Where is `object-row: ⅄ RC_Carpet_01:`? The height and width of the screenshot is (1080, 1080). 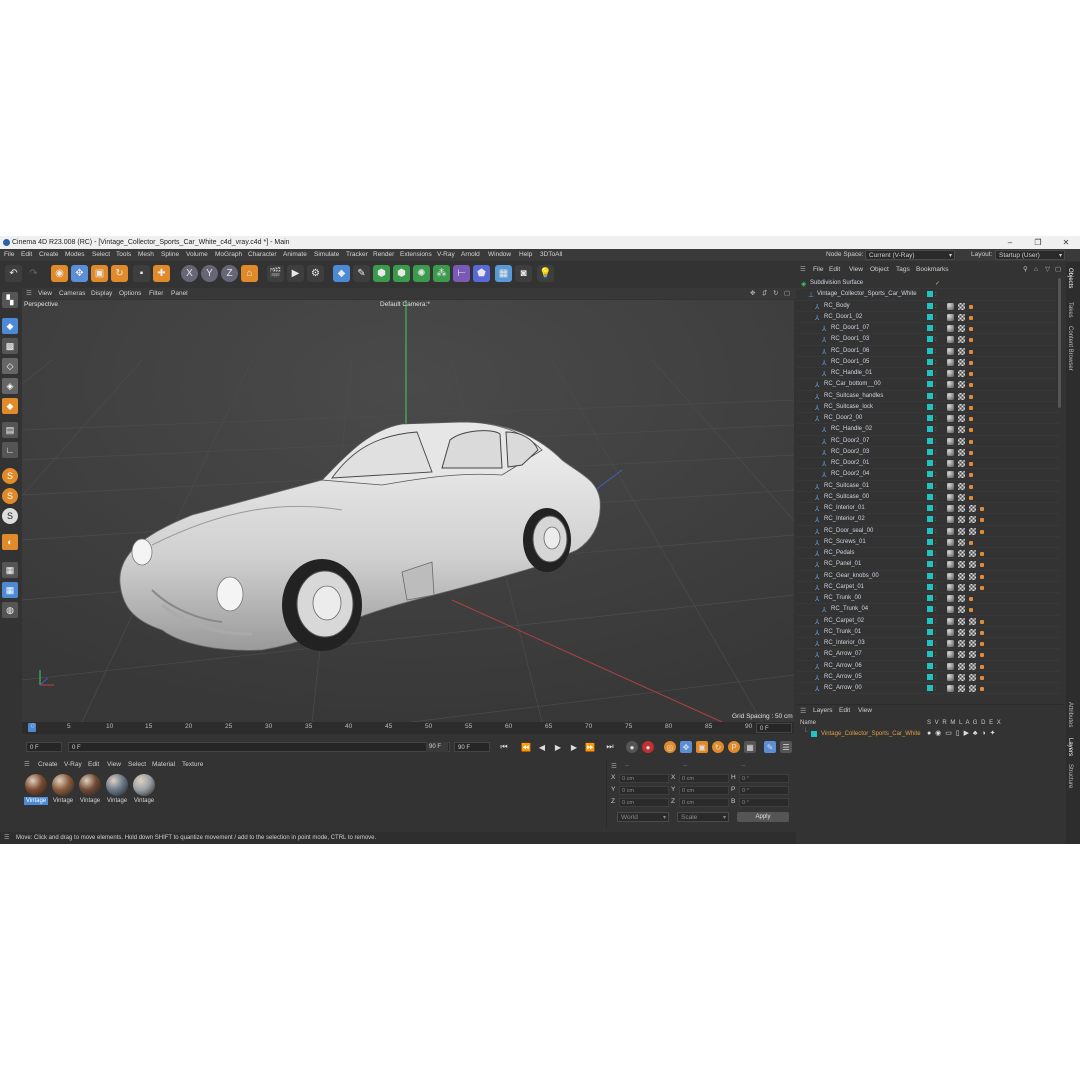
object-row: ⅄ RC_Carpet_01: is located at coordinates (928, 587).